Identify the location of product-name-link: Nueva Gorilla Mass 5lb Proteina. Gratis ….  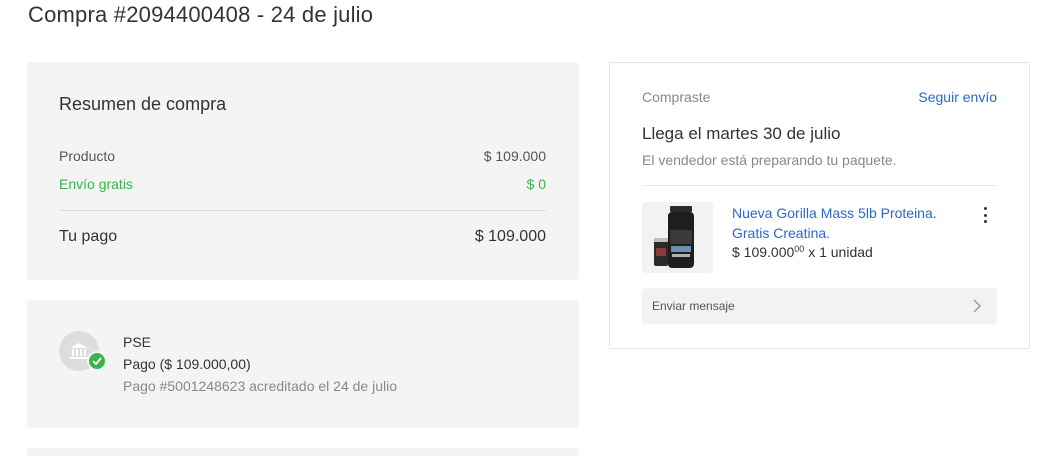
(842, 223).